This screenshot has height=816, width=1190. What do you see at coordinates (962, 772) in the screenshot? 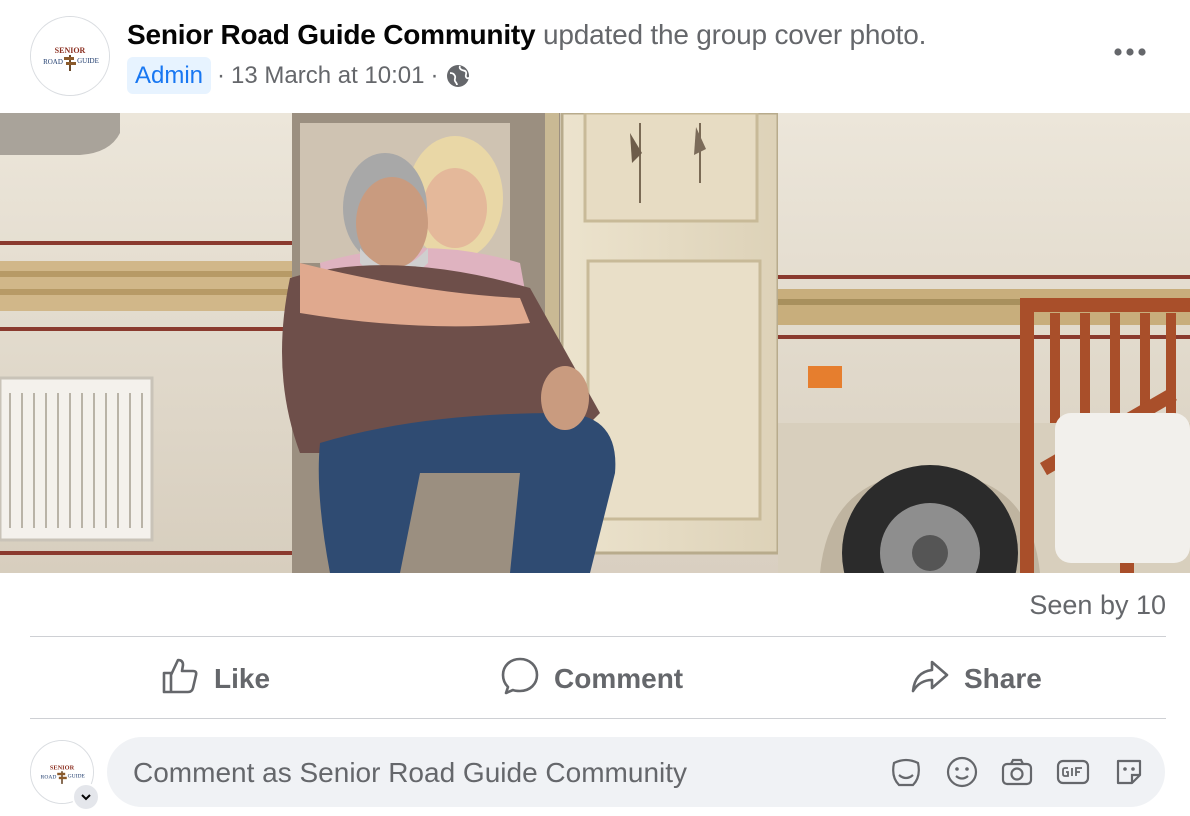
I see `emoji-icon` at bounding box center [962, 772].